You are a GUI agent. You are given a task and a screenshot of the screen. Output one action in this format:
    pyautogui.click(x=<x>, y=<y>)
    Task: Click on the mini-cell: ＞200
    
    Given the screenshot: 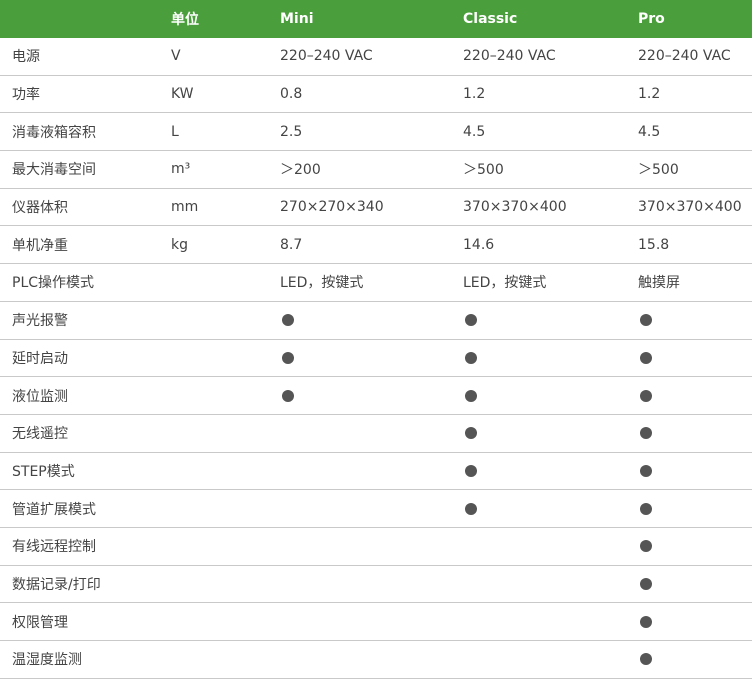 What is the action you would take?
    pyautogui.click(x=300, y=170)
    